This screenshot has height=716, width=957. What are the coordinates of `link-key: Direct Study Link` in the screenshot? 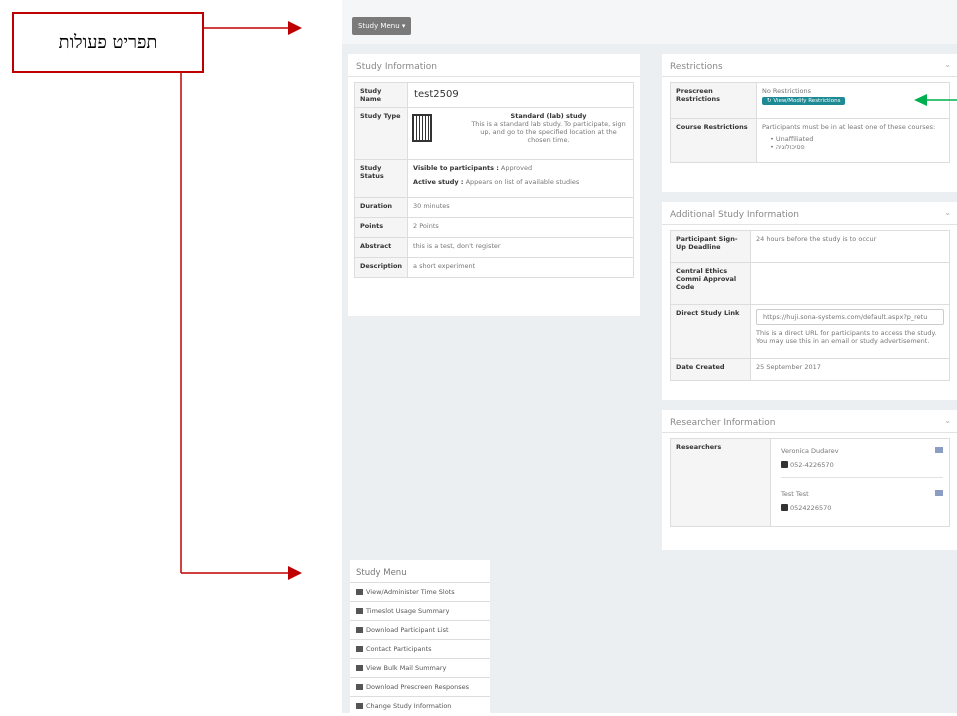 It's located at (710, 331).